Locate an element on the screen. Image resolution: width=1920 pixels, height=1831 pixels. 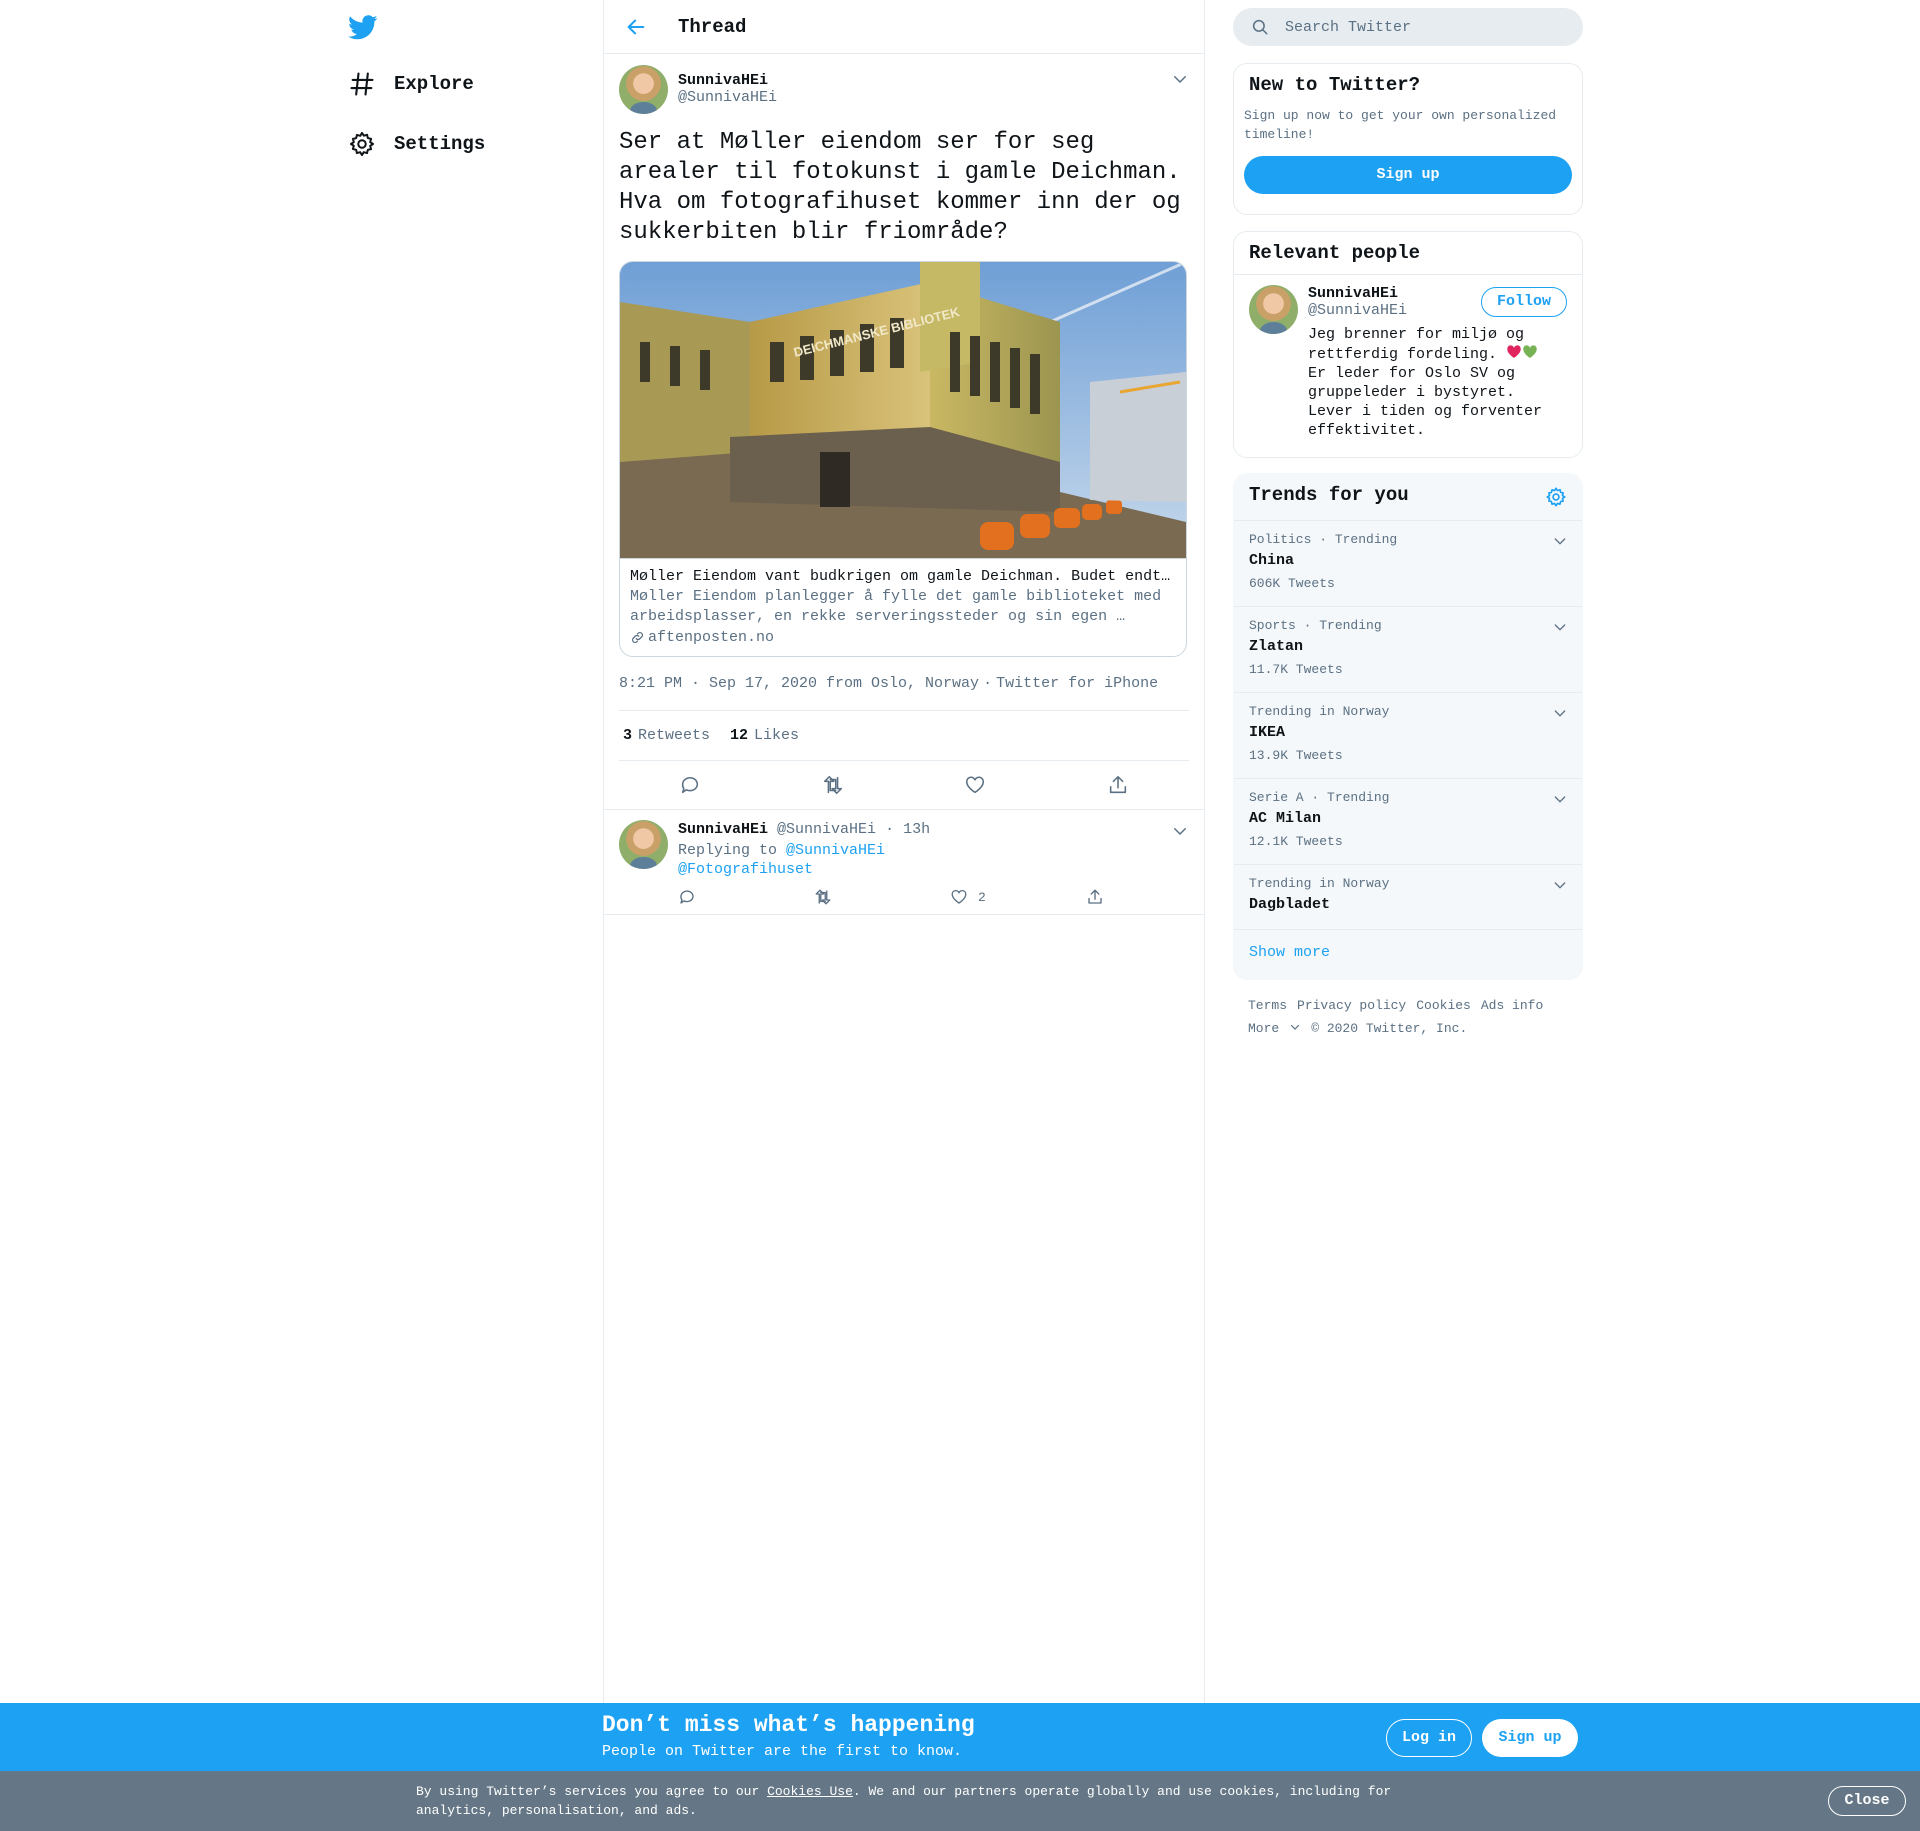
link-icon is located at coordinates (637, 637).